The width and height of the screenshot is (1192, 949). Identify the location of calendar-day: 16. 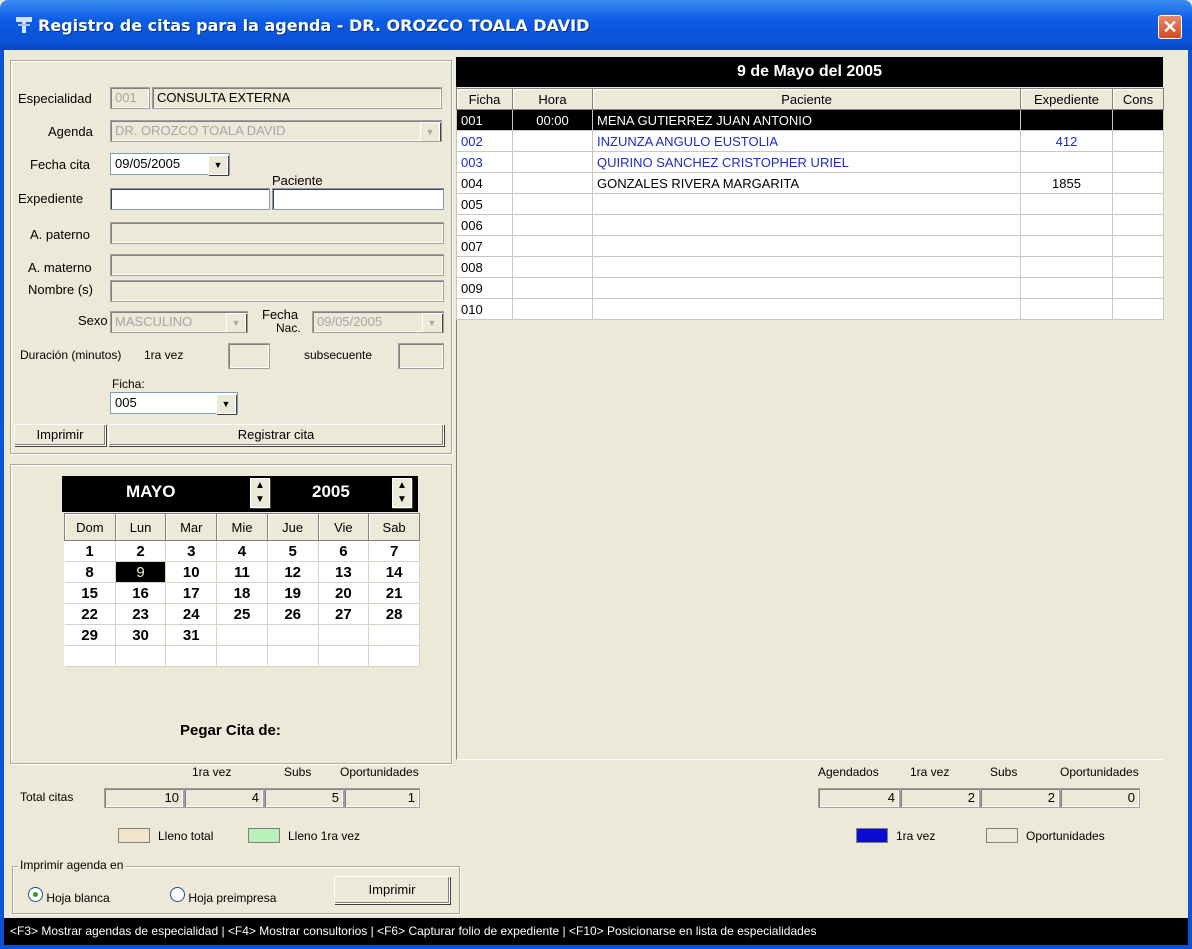
(141, 593).